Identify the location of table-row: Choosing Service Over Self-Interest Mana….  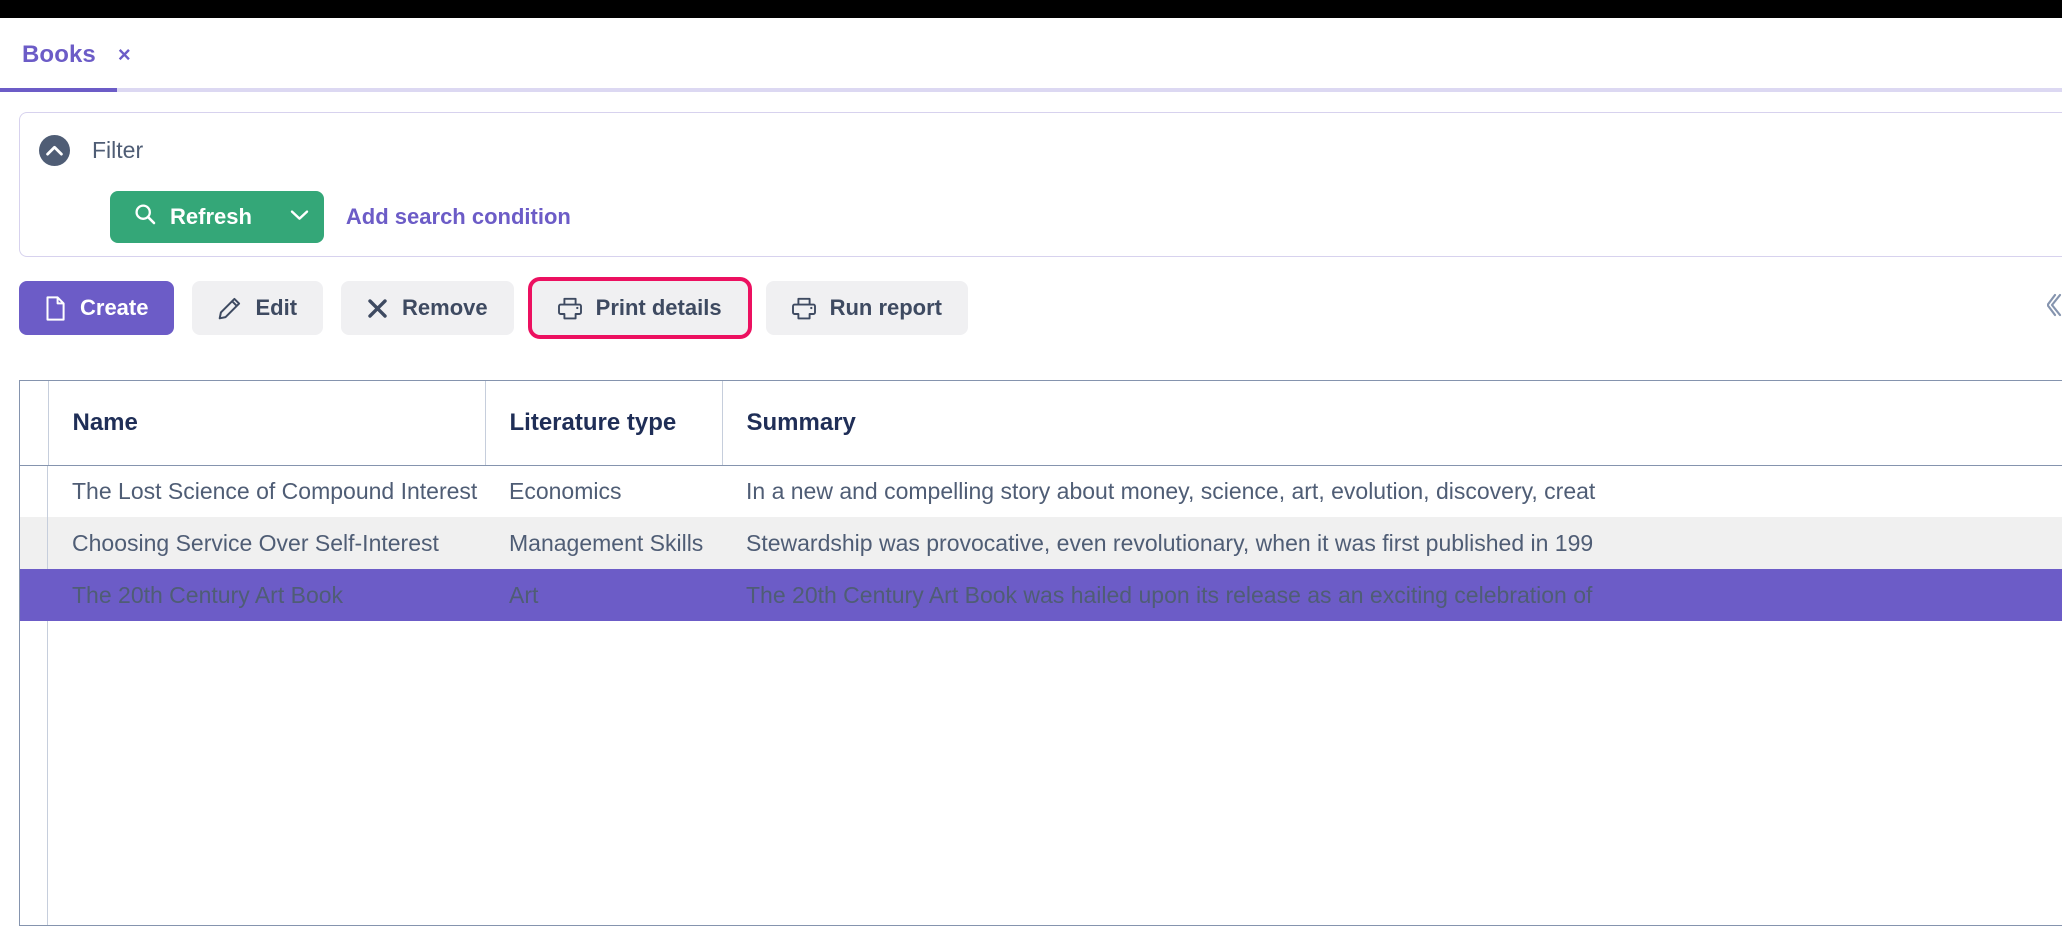
(1041, 543).